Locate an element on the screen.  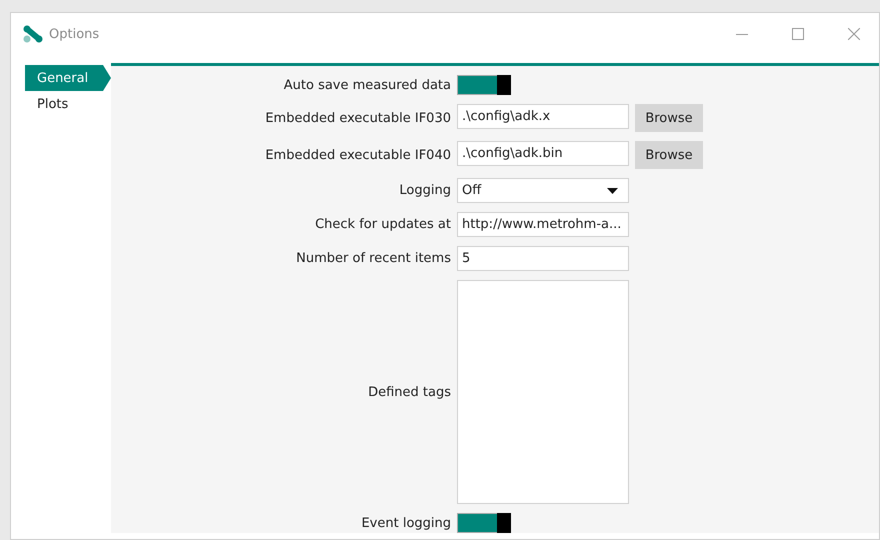
window-title: Options is located at coordinates (74, 34).